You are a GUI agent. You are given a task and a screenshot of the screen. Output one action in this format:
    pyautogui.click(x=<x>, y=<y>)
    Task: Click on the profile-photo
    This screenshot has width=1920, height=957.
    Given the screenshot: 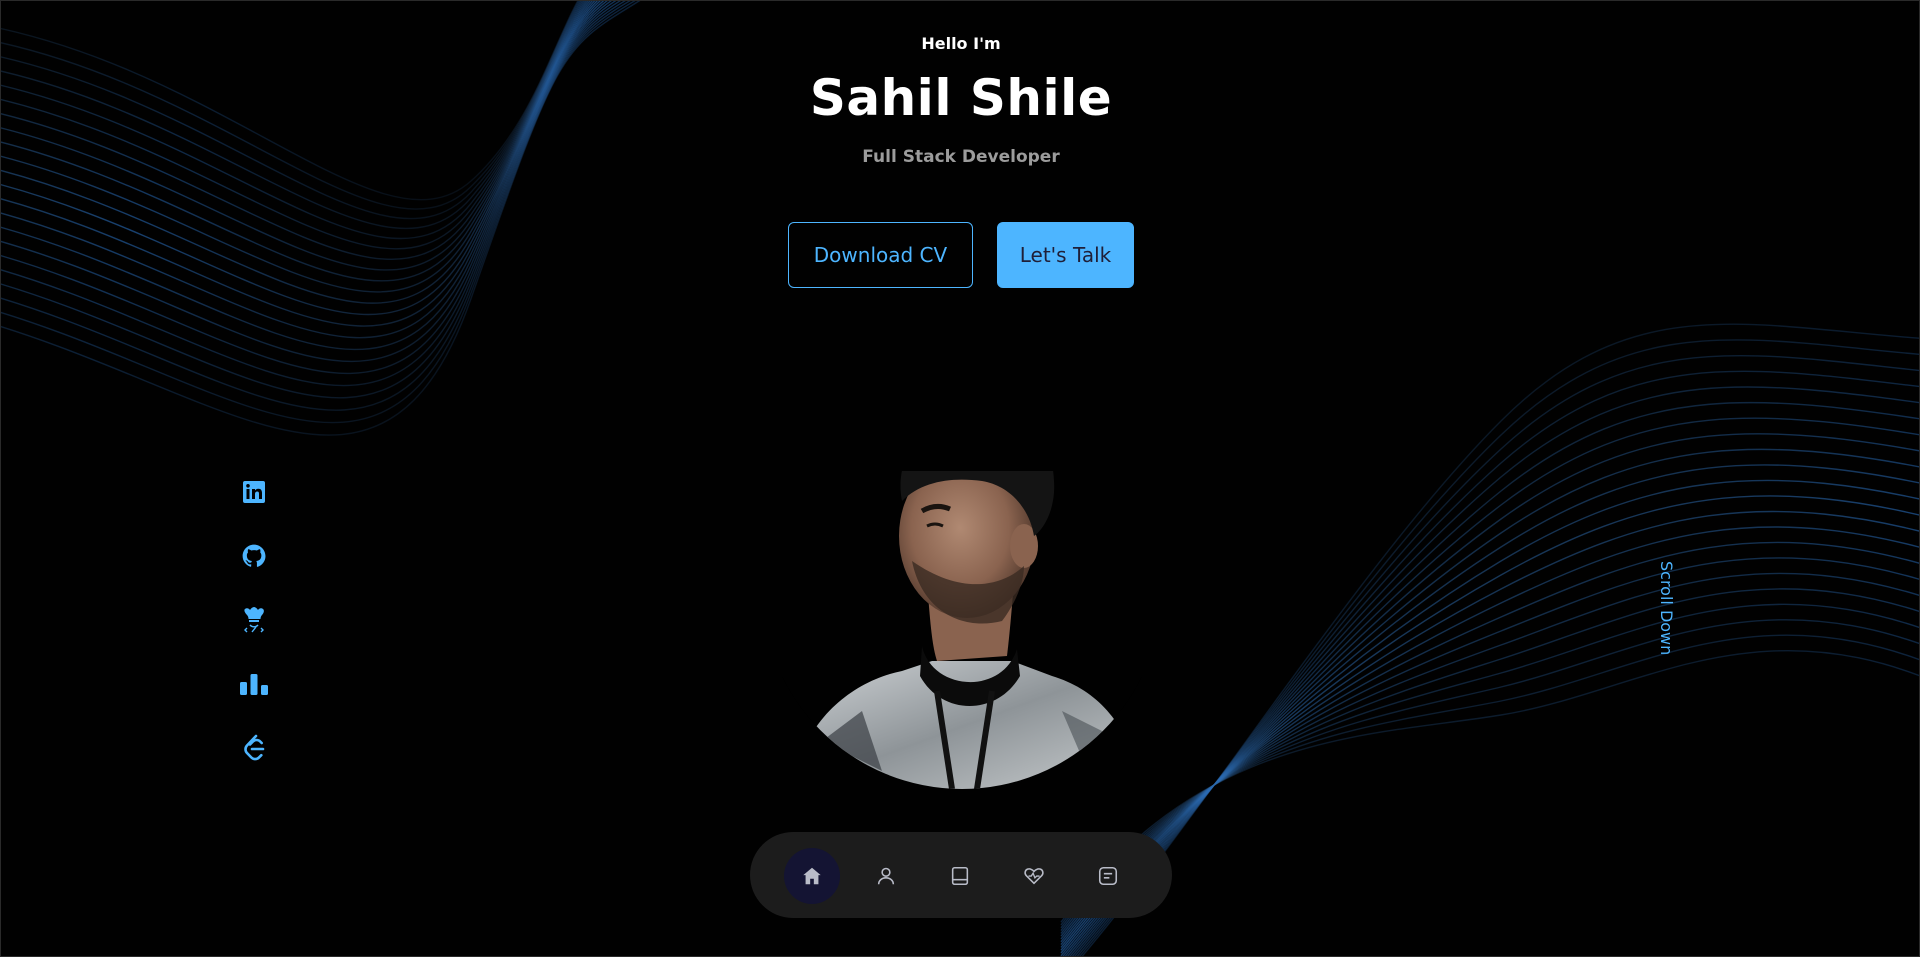 What is the action you would take?
    pyautogui.click(x=962, y=630)
    